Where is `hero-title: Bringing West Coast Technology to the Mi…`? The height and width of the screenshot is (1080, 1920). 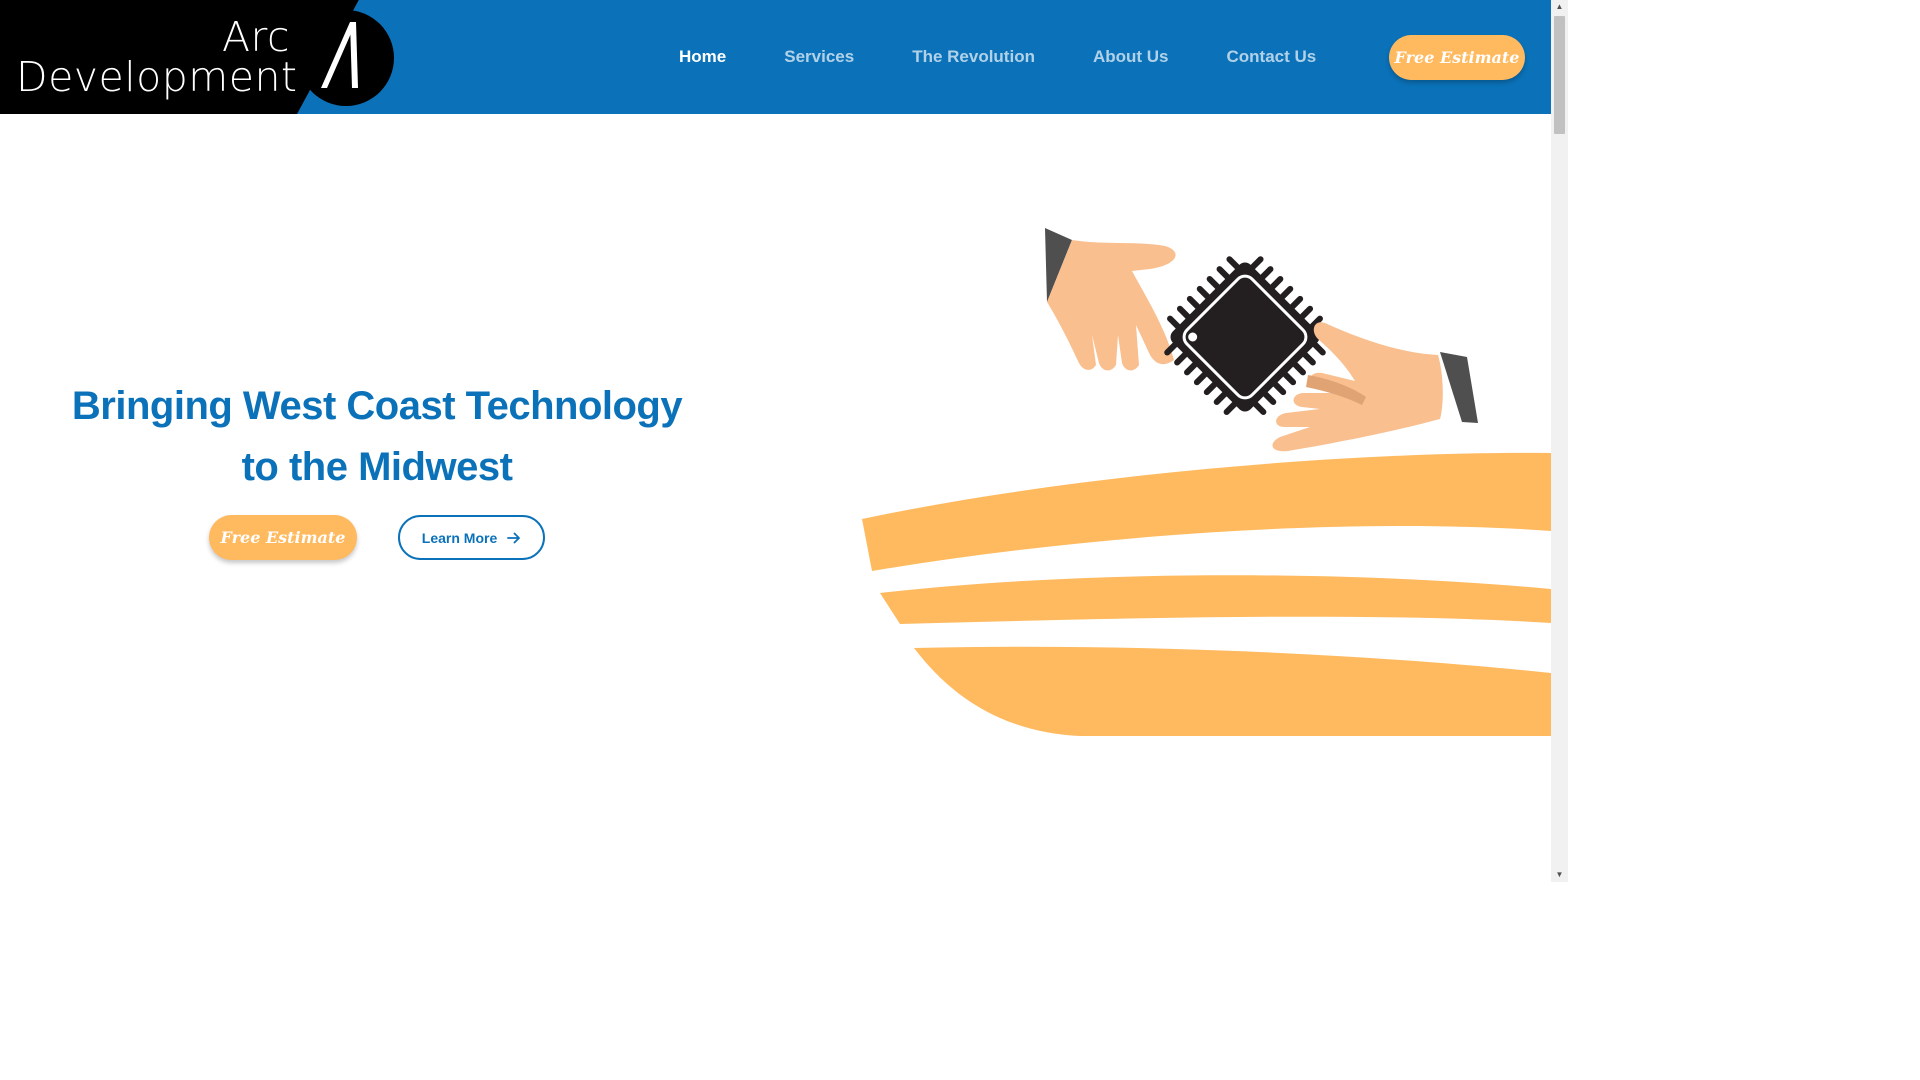 hero-title: Bringing West Coast Technology to the Mi… is located at coordinates (377, 437).